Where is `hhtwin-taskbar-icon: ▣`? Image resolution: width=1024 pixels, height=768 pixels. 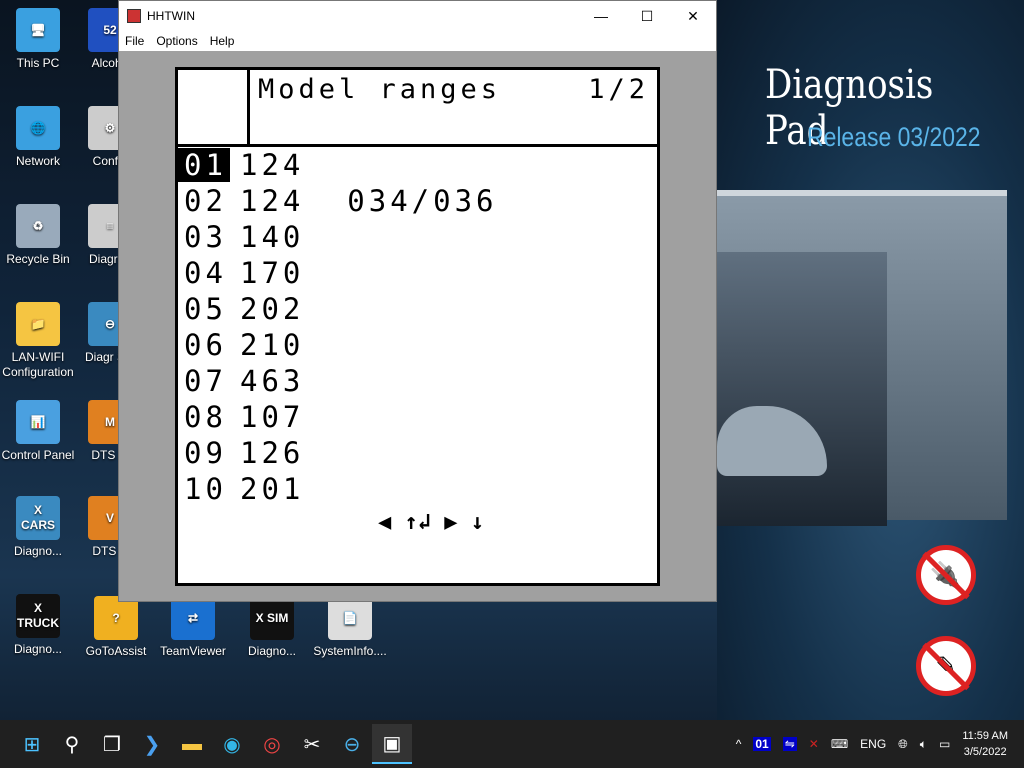
hhtwin-taskbar-icon: ▣ is located at coordinates (392, 744).